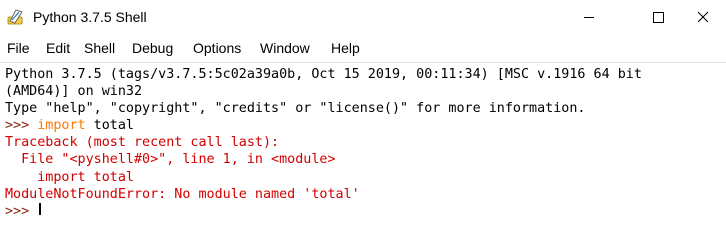 This screenshot has height=240, width=726. I want to click on menu-options: Options, so click(217, 48).